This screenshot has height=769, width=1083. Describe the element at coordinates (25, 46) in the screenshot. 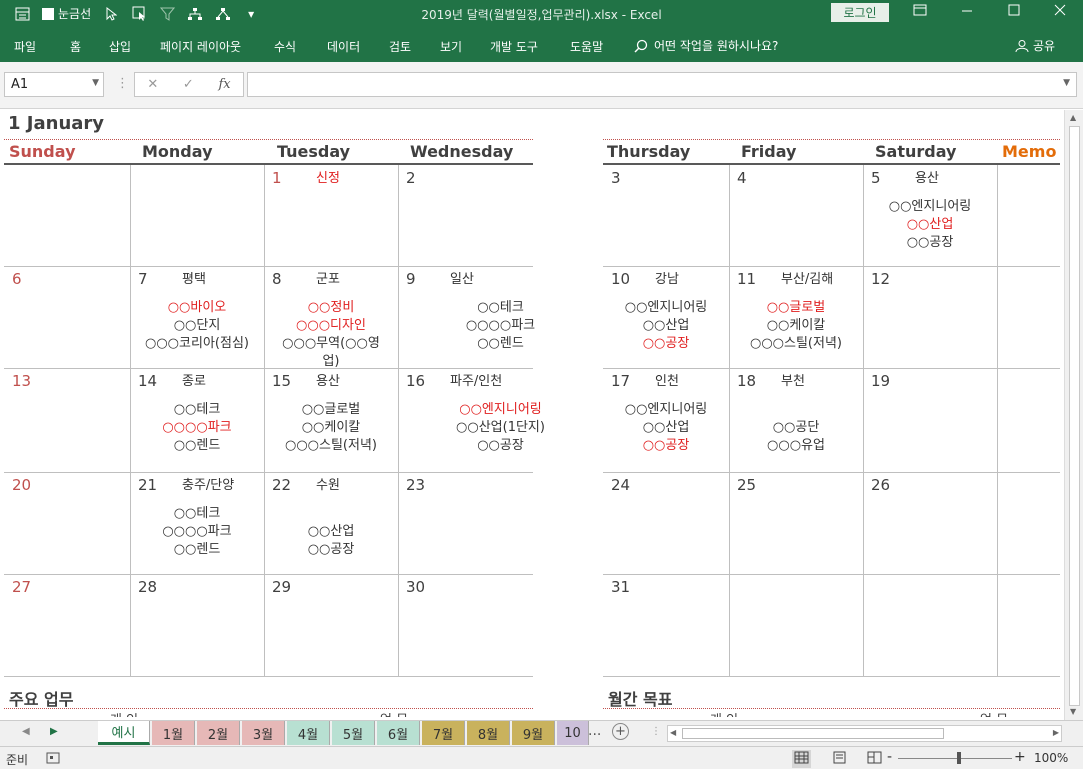

I see `tab-file: 파일` at that location.